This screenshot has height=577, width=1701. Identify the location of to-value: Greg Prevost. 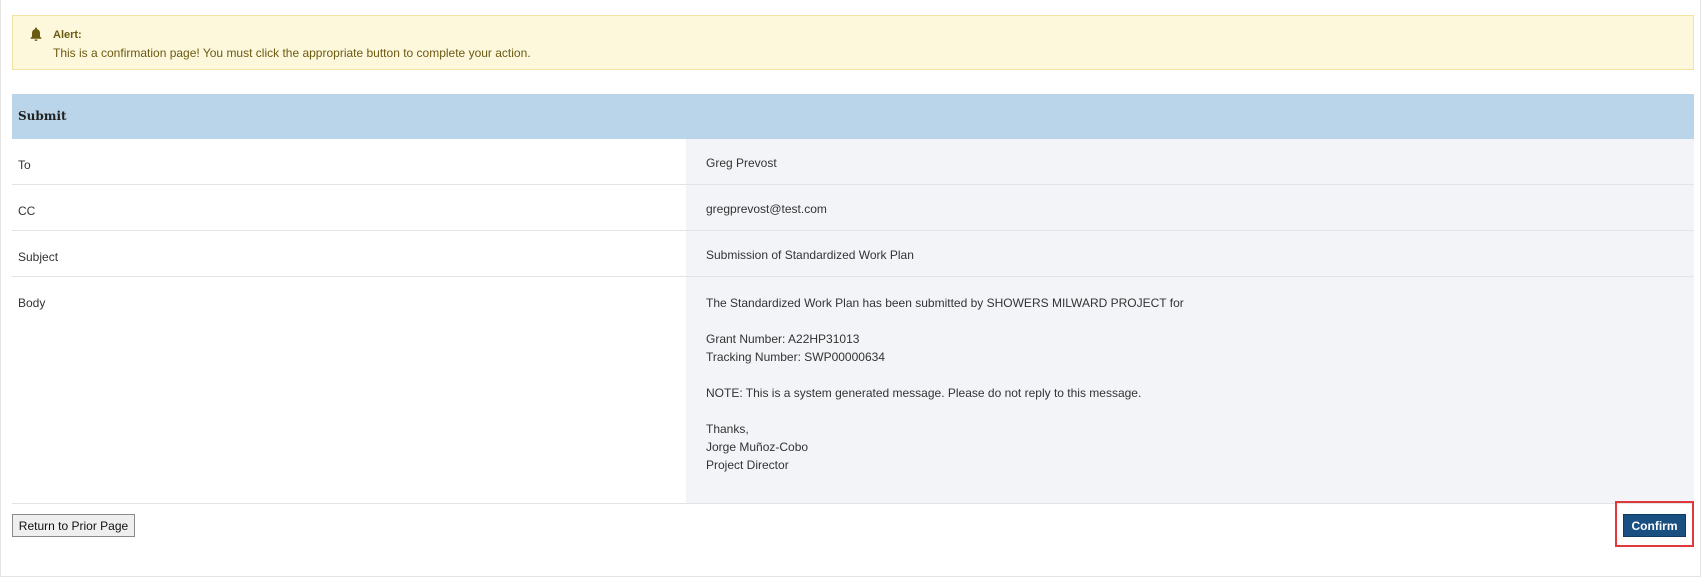
(741, 163).